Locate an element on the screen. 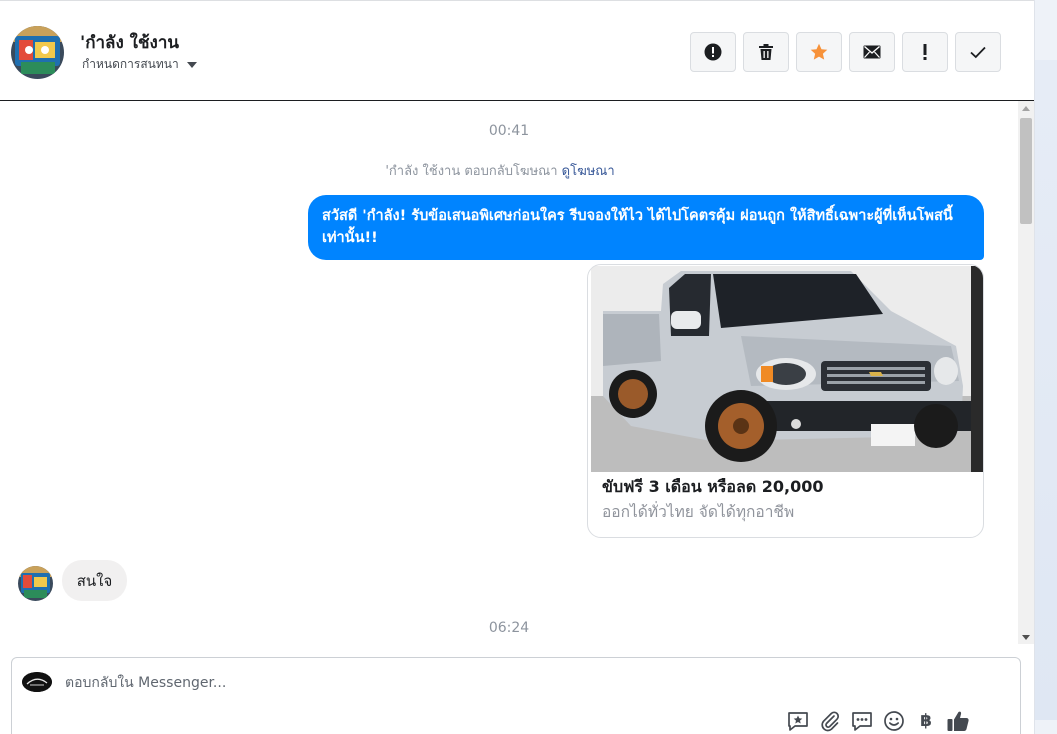  thread-scrollbar is located at coordinates (1026, 372).